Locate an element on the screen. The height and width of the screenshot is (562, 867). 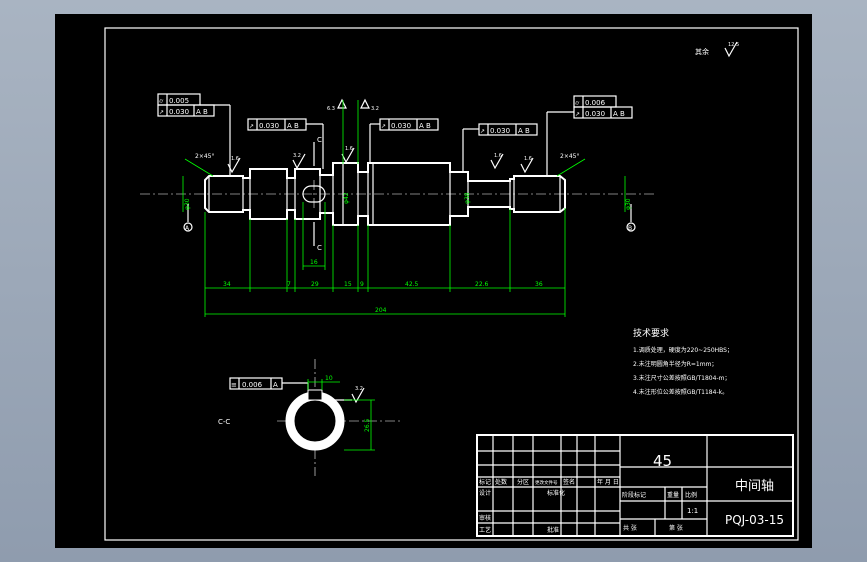
tb-header: 分区 is located at coordinates (523, 482).